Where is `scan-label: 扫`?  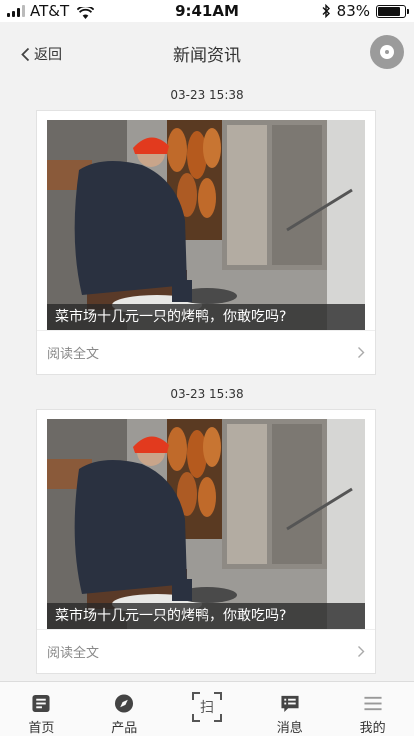
scan-label: 扫 is located at coordinates (206, 708).